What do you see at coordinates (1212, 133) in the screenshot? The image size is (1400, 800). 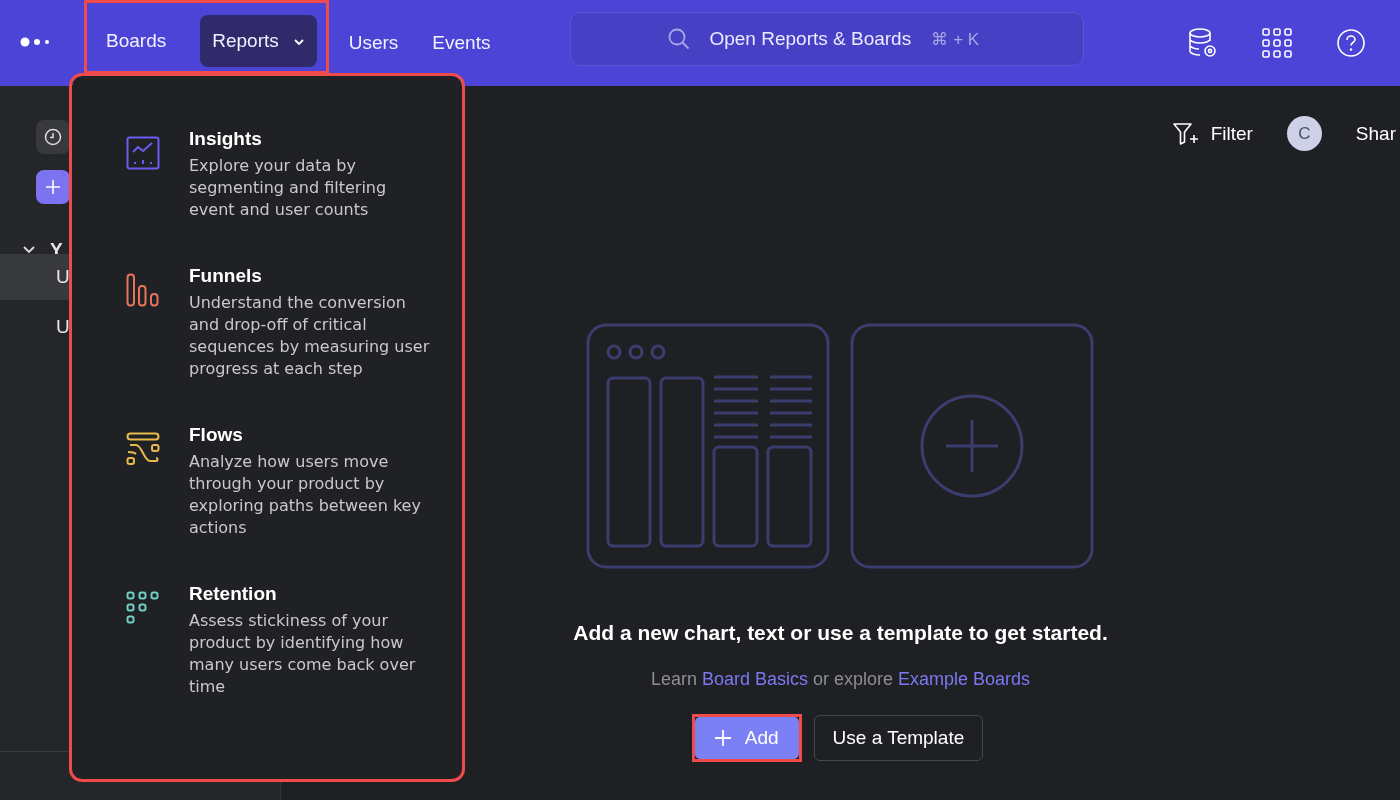 I see `filter-button: Filter` at bounding box center [1212, 133].